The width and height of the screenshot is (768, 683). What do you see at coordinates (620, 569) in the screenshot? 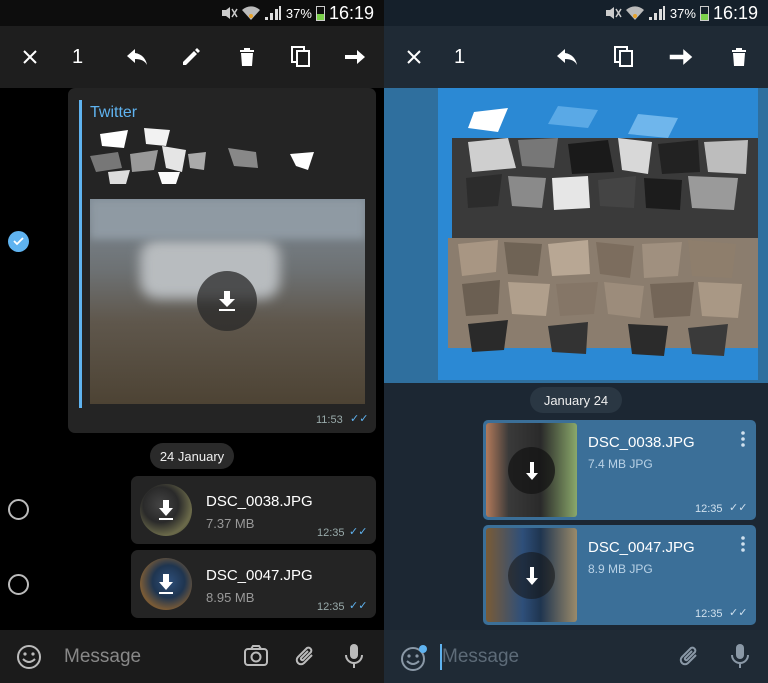
I see `file-size: 8.9 MB JPG` at bounding box center [620, 569].